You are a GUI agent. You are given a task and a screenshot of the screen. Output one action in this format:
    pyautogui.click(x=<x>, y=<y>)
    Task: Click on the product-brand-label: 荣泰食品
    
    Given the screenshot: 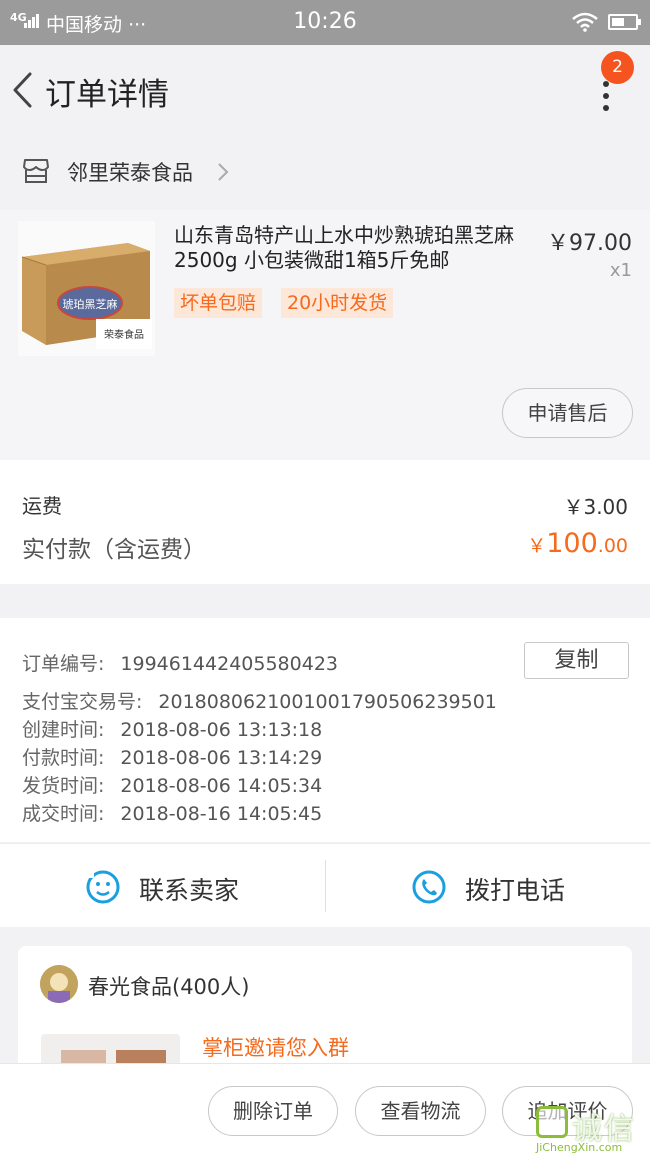 What is the action you would take?
    pyautogui.click(x=124, y=334)
    